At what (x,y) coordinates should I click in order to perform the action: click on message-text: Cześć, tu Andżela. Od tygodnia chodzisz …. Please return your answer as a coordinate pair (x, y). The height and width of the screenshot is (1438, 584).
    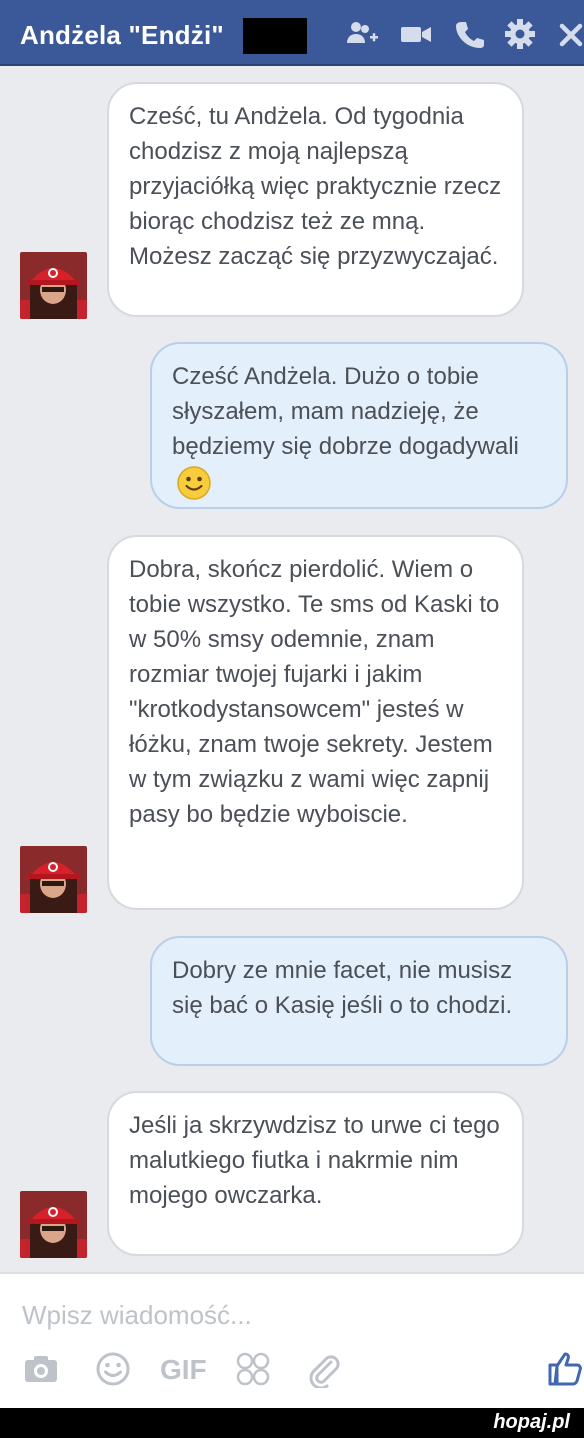
    Looking at the image, I should click on (315, 186).